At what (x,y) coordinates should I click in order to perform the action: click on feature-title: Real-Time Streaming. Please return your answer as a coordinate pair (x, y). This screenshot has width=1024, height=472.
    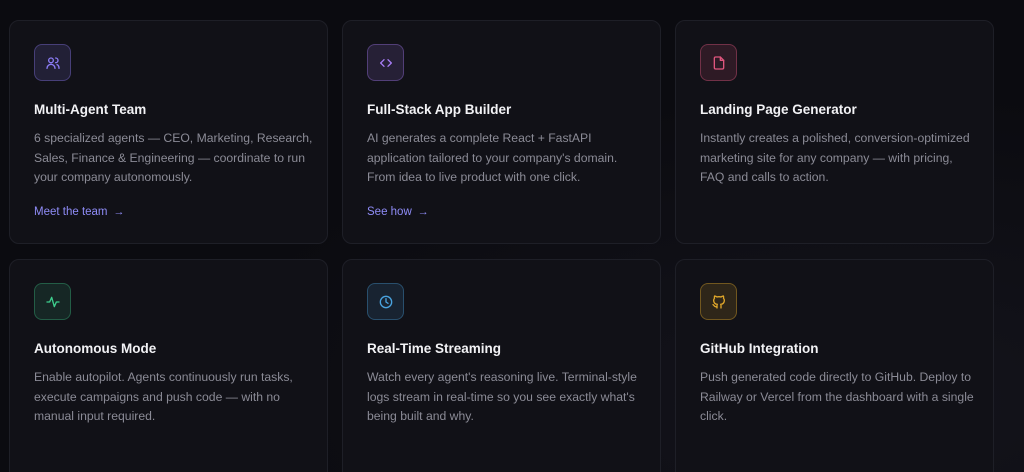
    Looking at the image, I should click on (434, 348).